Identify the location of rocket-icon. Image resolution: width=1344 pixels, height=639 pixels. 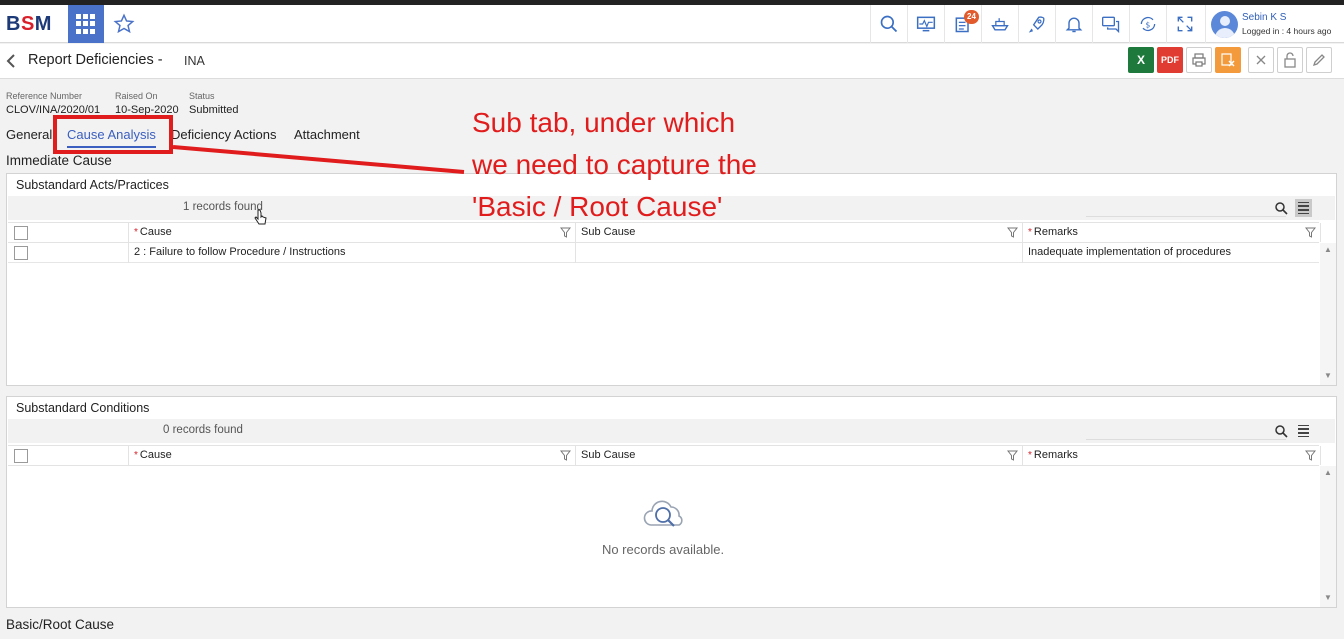
(1036, 24).